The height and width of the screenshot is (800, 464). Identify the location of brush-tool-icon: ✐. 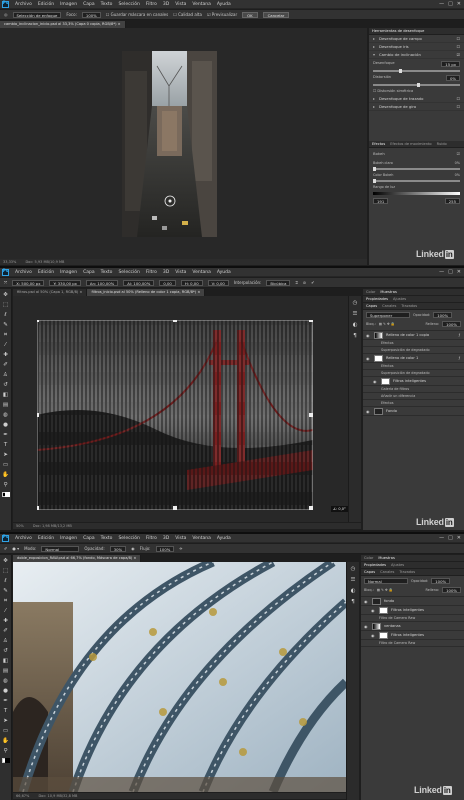
(6, 365).